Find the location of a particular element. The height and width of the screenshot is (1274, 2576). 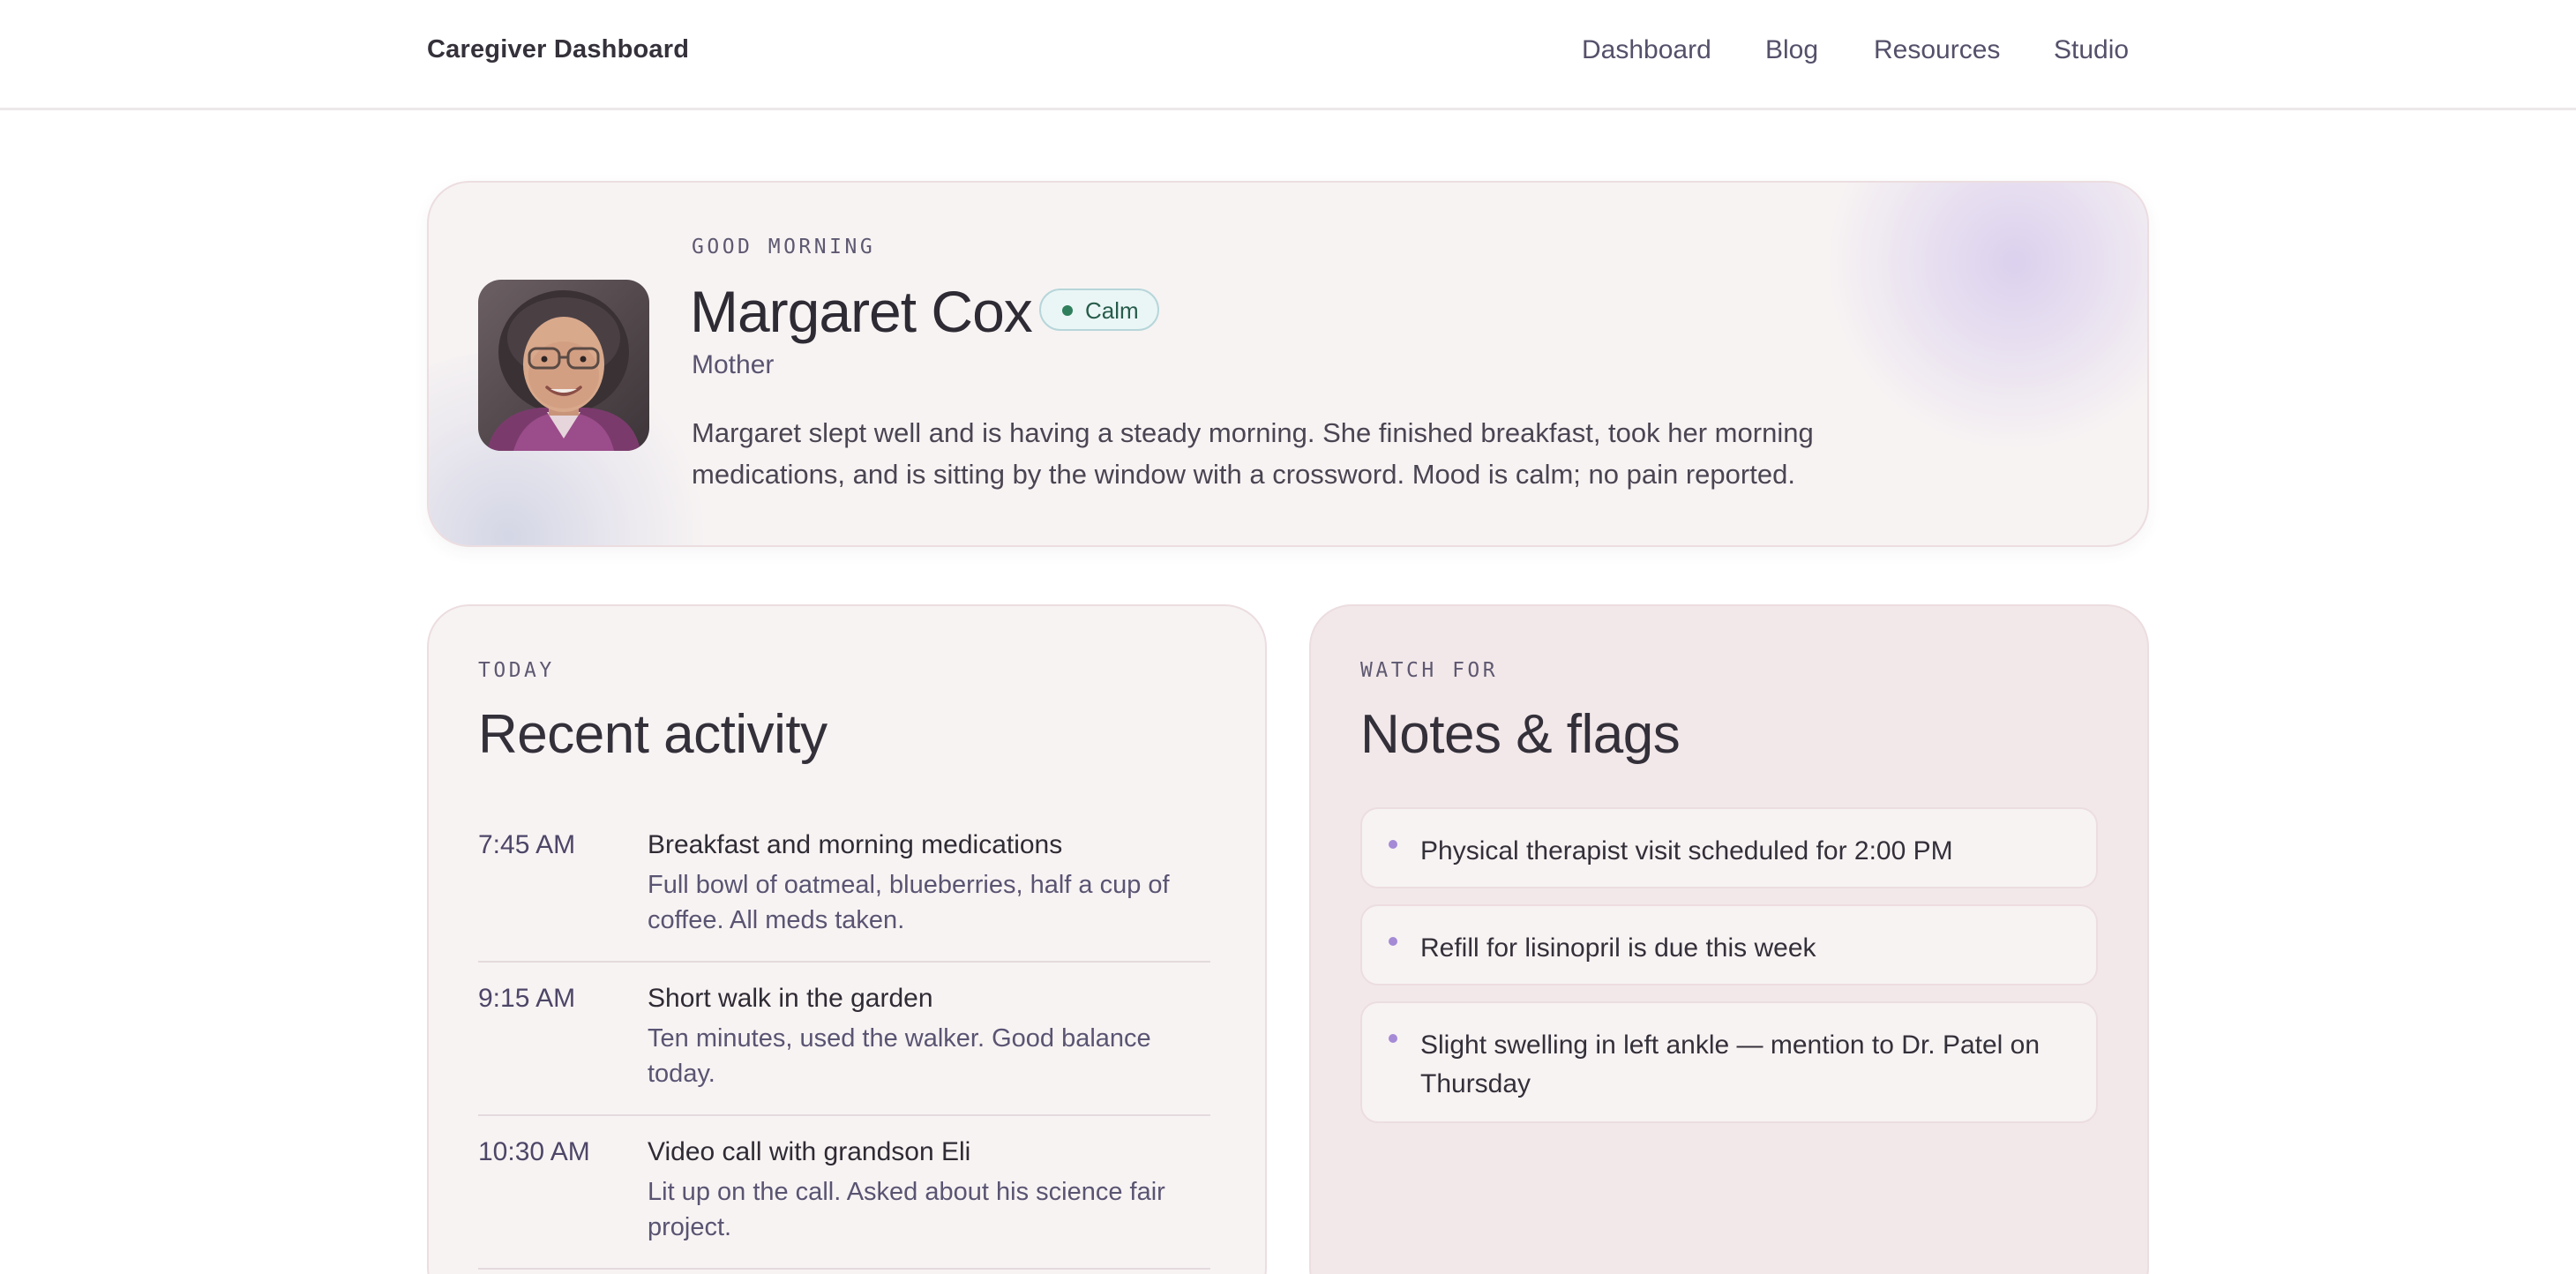

mood-badge: Calm is located at coordinates (1099, 310).